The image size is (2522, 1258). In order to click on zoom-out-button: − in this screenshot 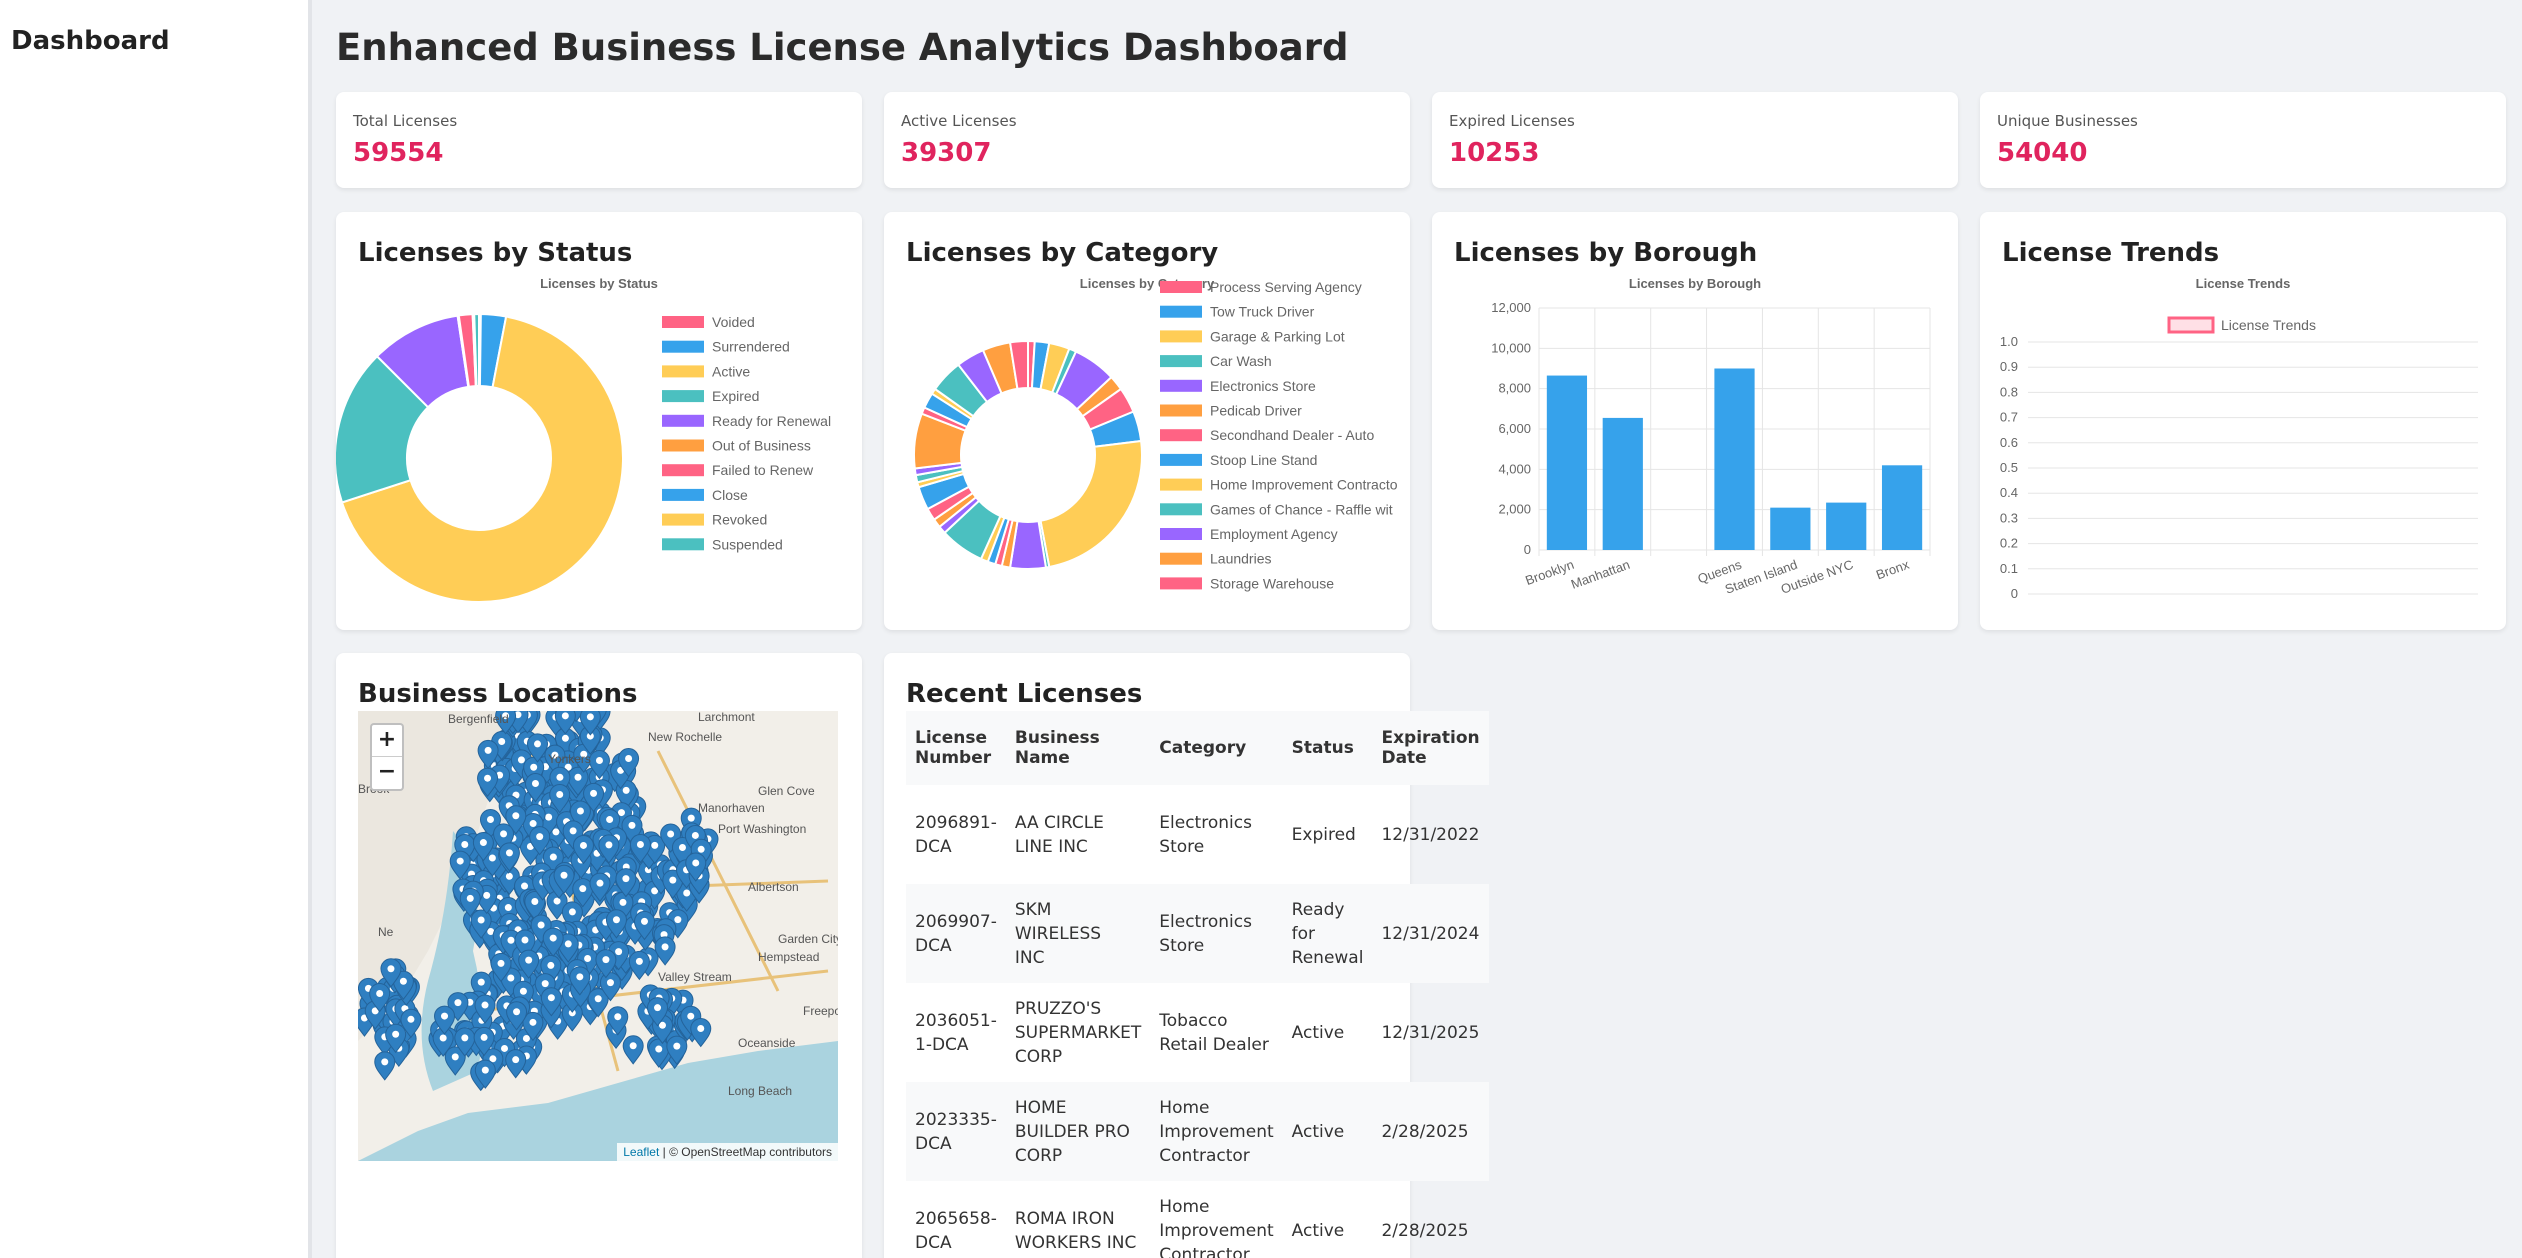, I will do `click(387, 773)`.